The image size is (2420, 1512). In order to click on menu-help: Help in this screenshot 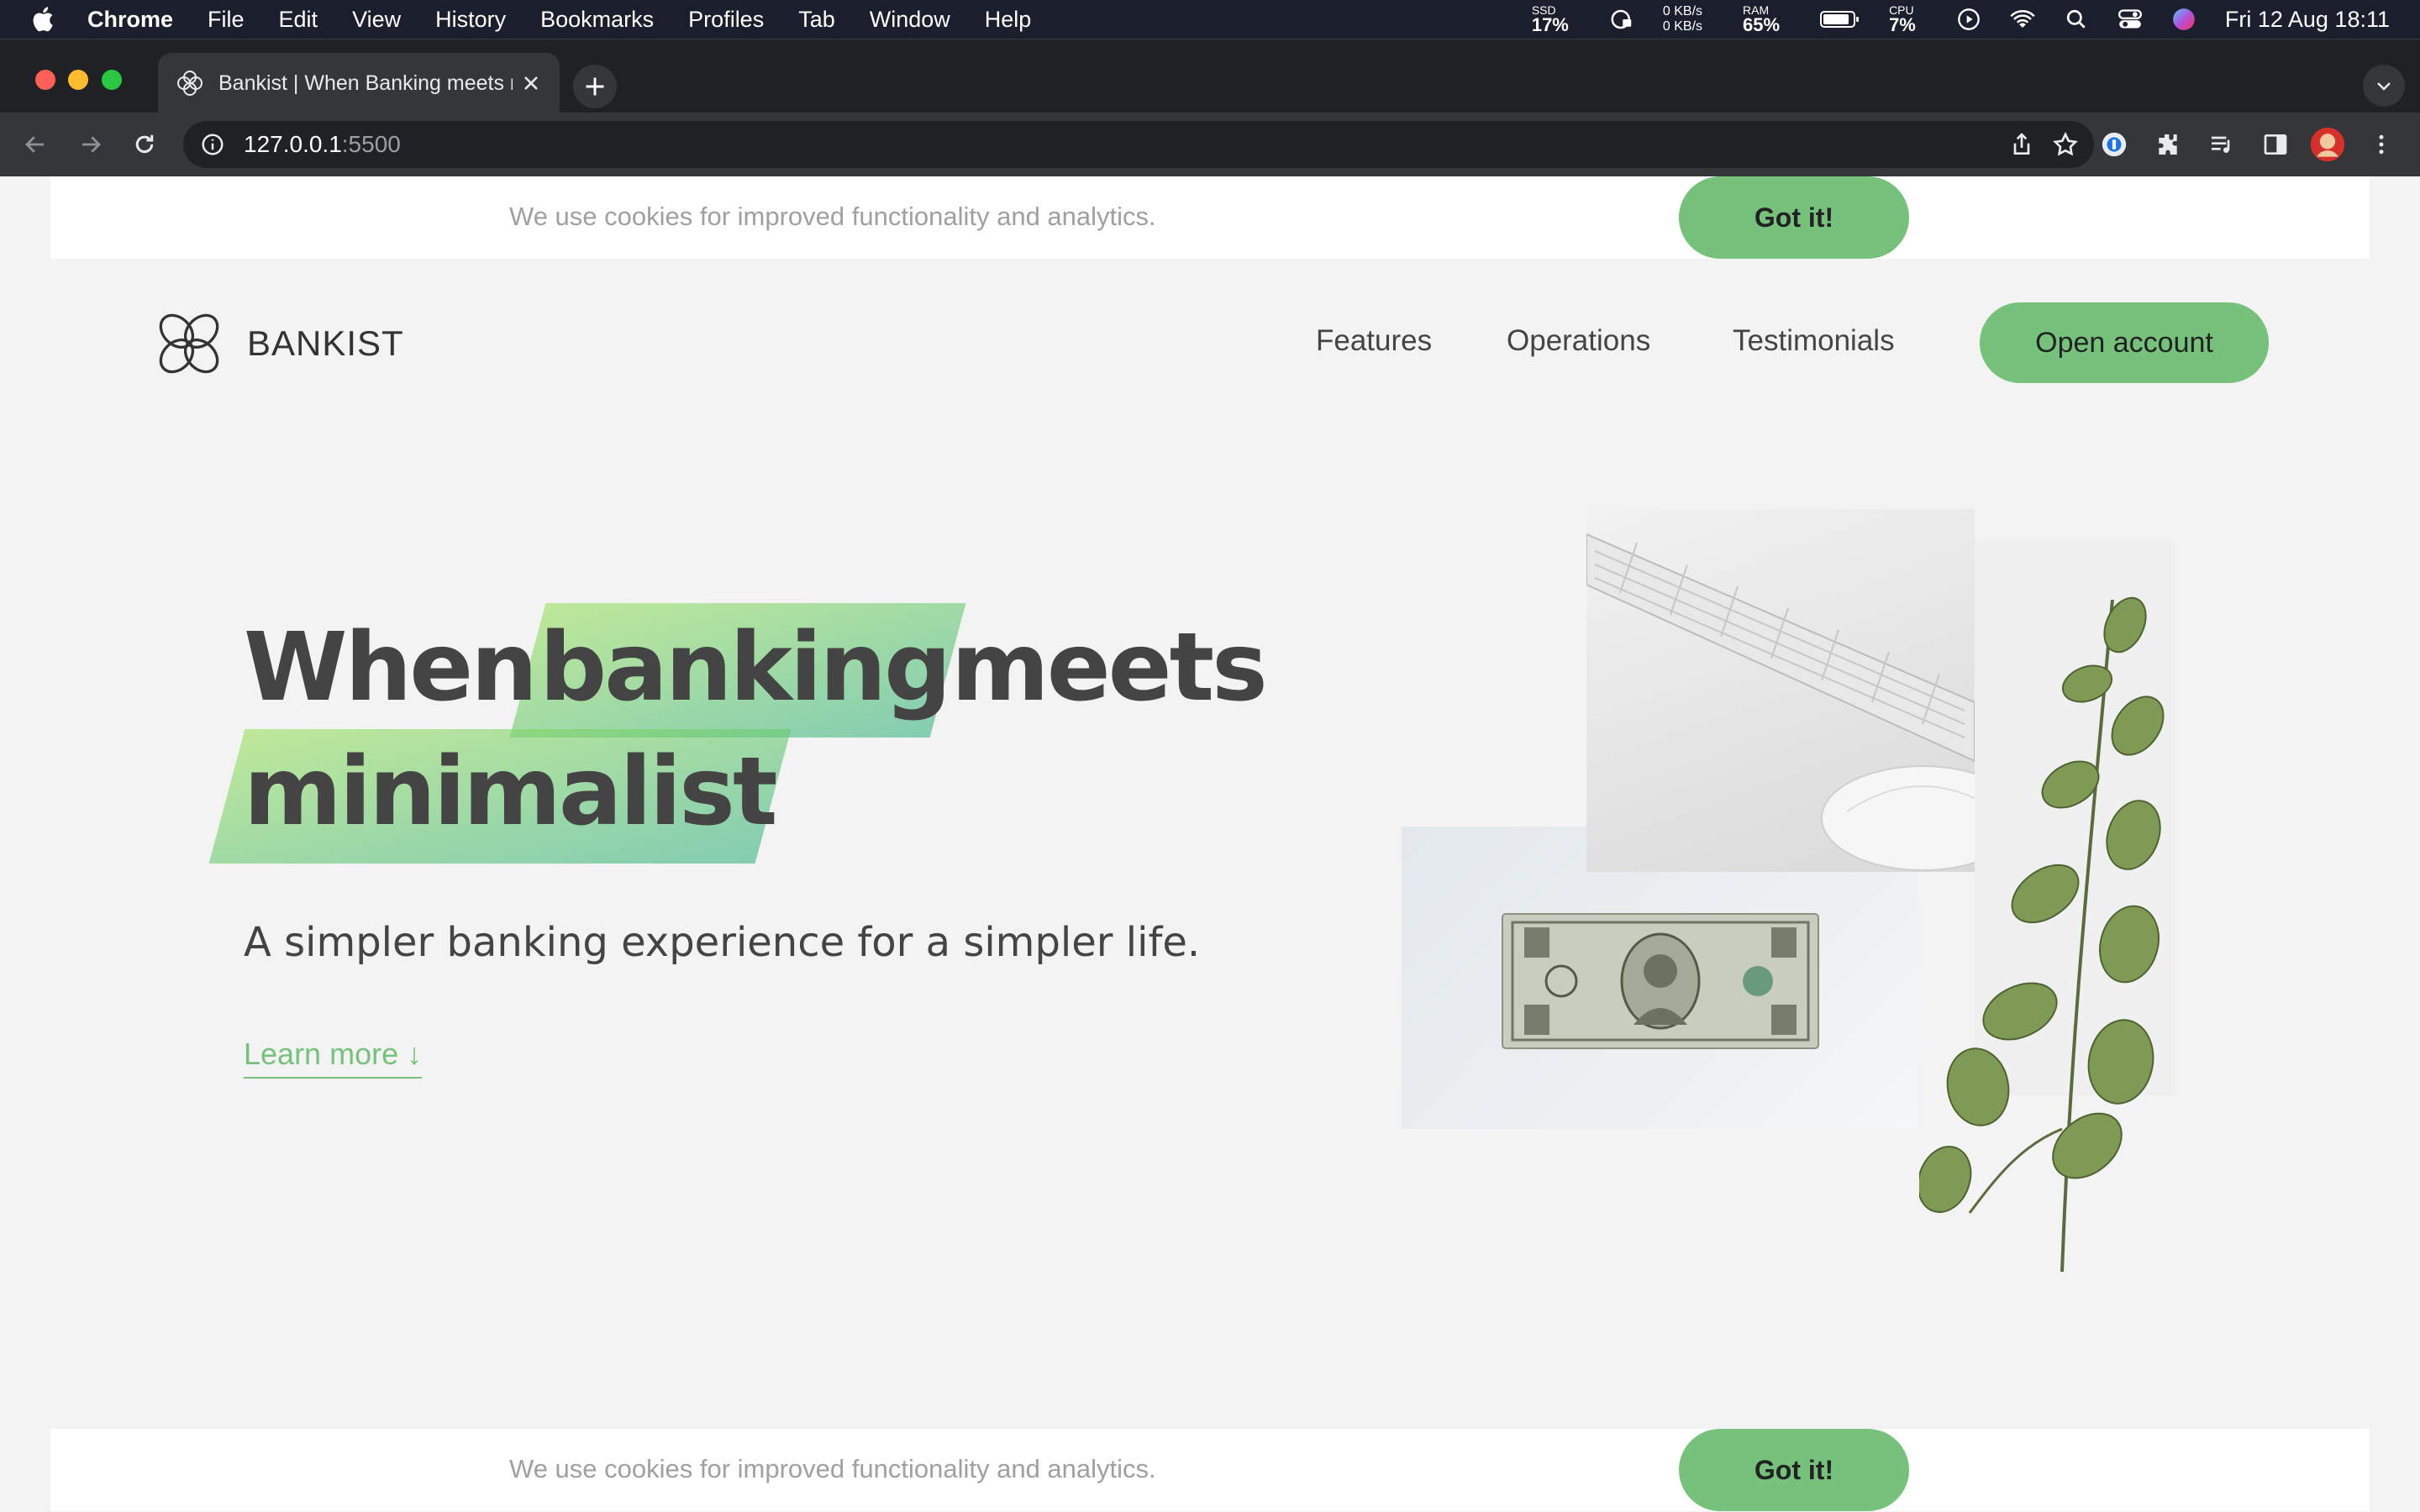, I will do `click(1008, 20)`.